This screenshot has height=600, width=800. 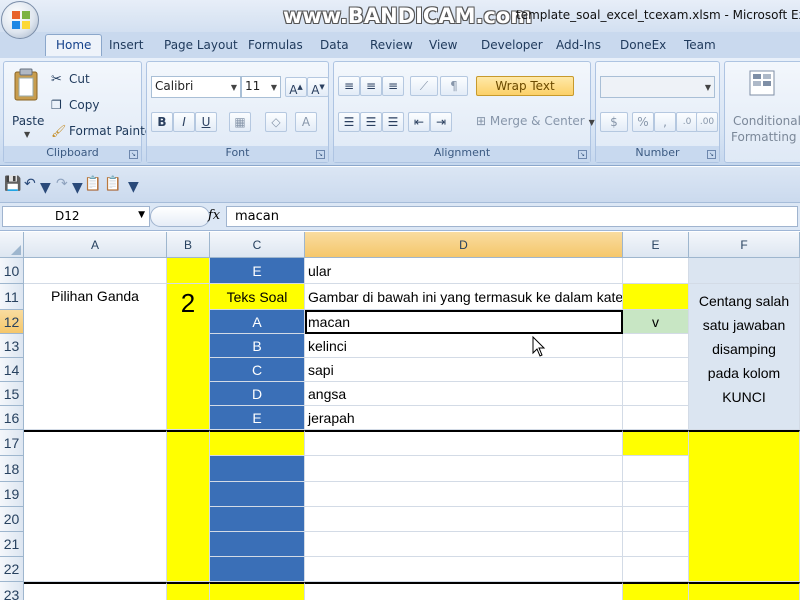 What do you see at coordinates (188, 245) in the screenshot?
I see `column-header-b: B` at bounding box center [188, 245].